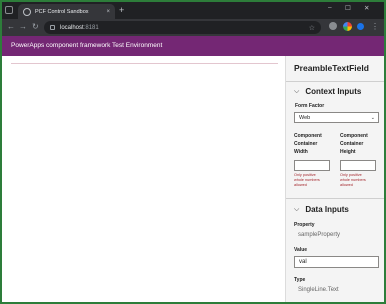 Image resolution: width=386 pixels, height=304 pixels. Describe the element at coordinates (358, 165) in the screenshot. I see `container-height-input` at that location.